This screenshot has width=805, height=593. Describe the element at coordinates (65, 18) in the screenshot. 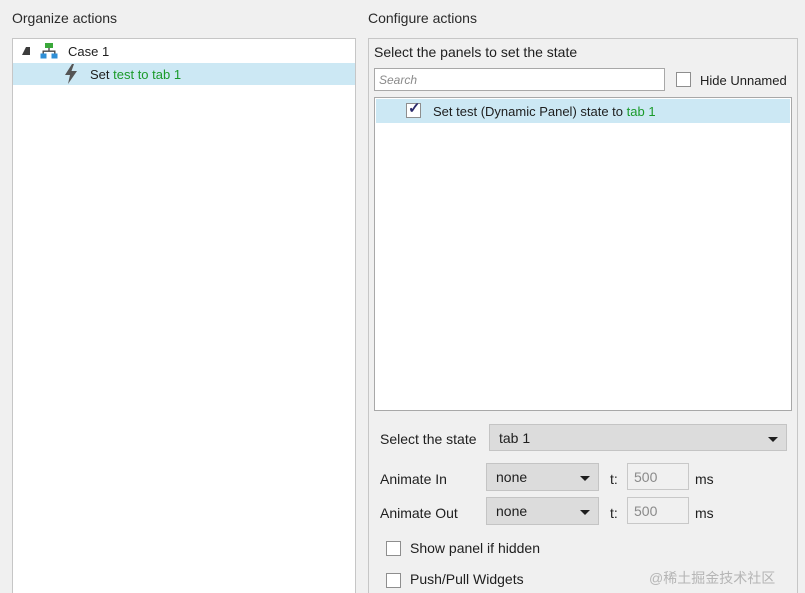

I see `organize-actions-title: Organize actions` at that location.